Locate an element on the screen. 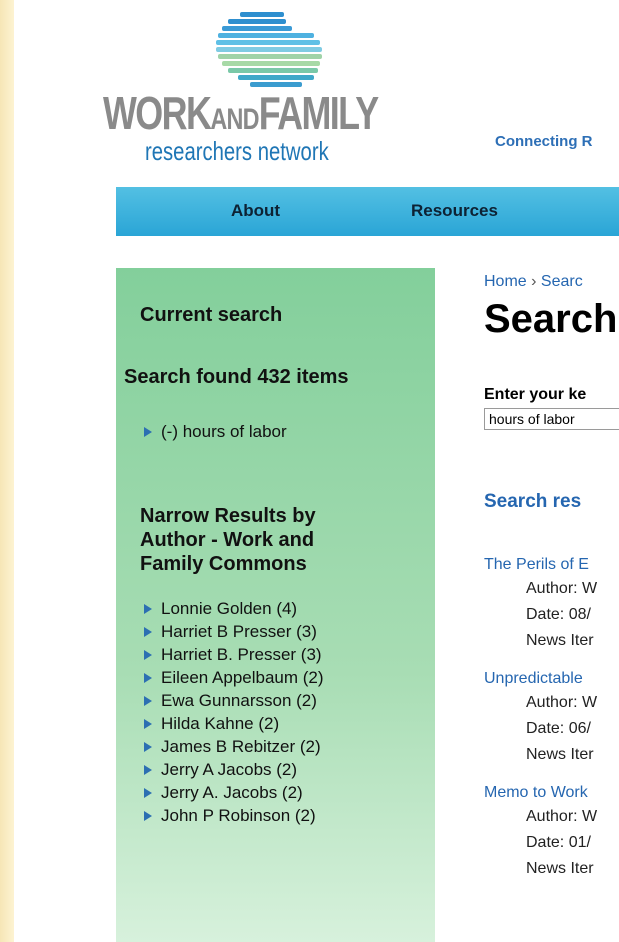 The image size is (619, 942). logo-subtitle: researchers network is located at coordinates (237, 151).